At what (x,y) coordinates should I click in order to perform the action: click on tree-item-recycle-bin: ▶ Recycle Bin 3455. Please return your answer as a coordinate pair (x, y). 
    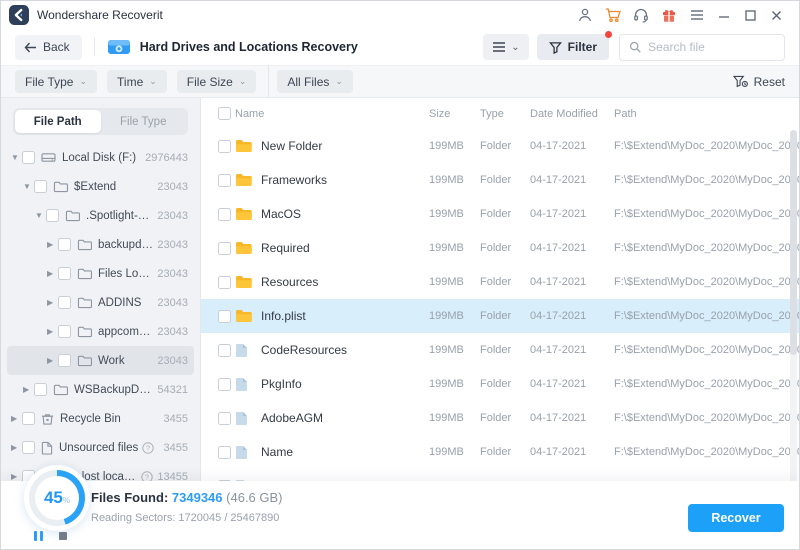
    Looking at the image, I should click on (100, 418).